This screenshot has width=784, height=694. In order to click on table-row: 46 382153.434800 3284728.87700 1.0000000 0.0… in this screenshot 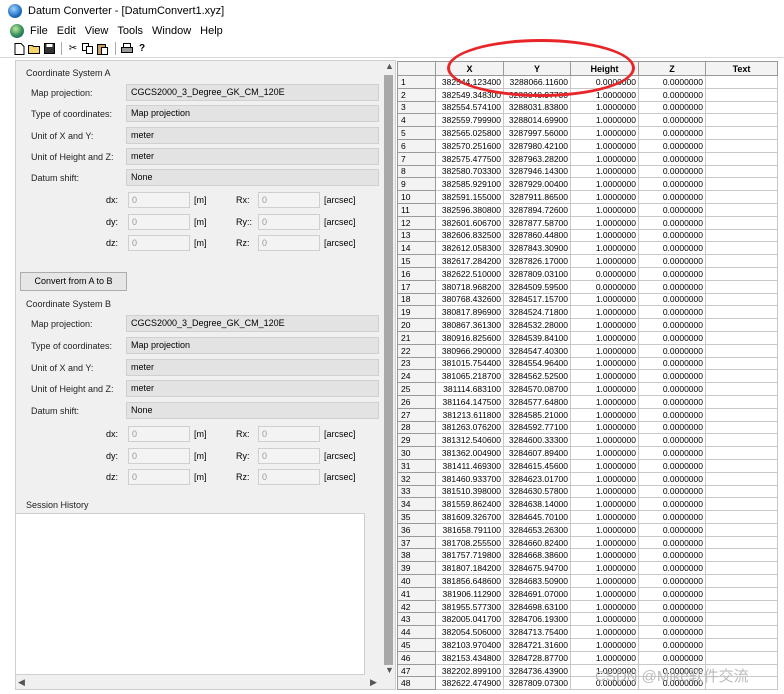, I will do `click(587, 657)`.